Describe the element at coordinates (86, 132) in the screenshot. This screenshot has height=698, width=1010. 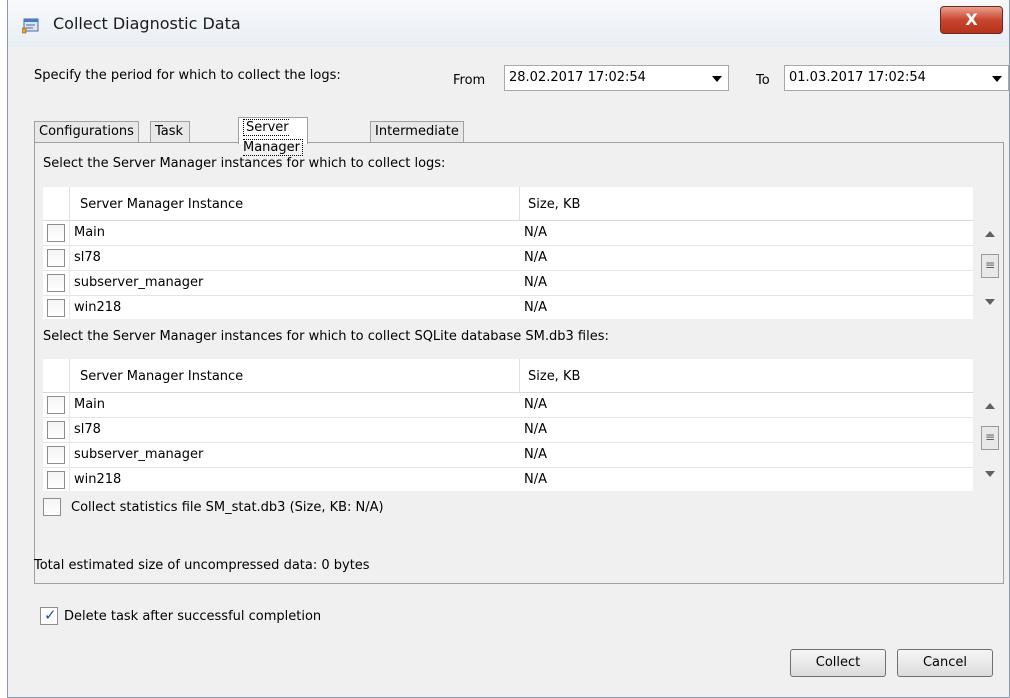
I see `tab-configurations: Configurations` at that location.